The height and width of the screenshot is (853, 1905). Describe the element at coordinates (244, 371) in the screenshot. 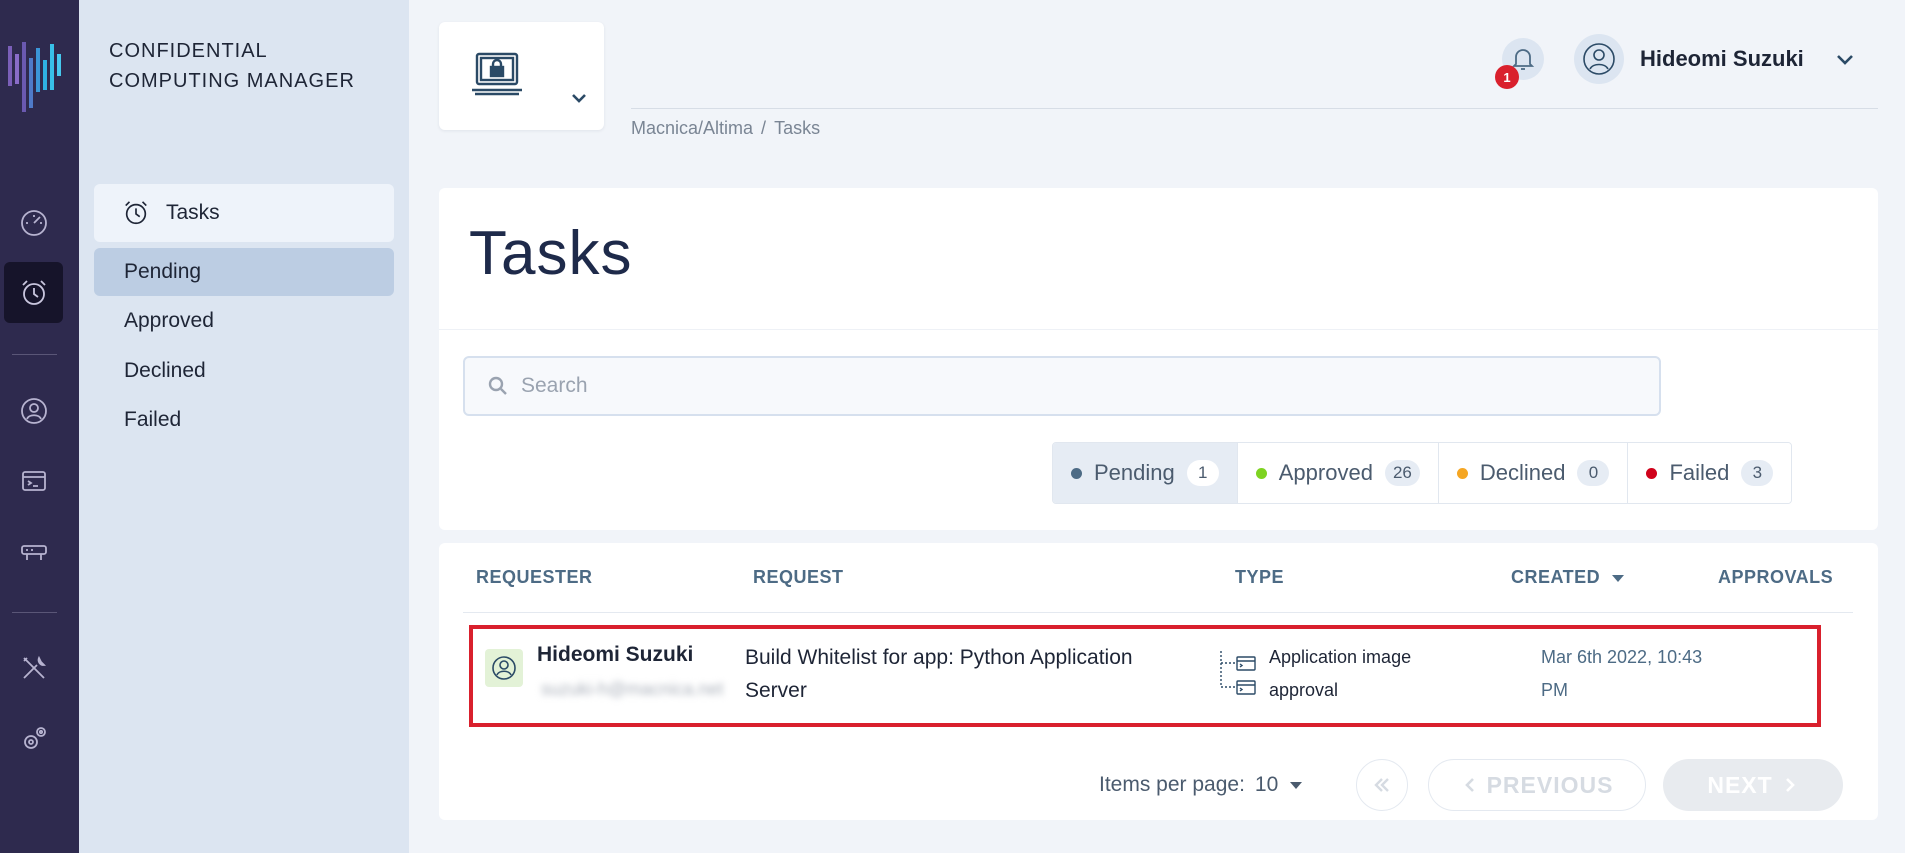

I see `sidebar-item-declined: Declined` at that location.